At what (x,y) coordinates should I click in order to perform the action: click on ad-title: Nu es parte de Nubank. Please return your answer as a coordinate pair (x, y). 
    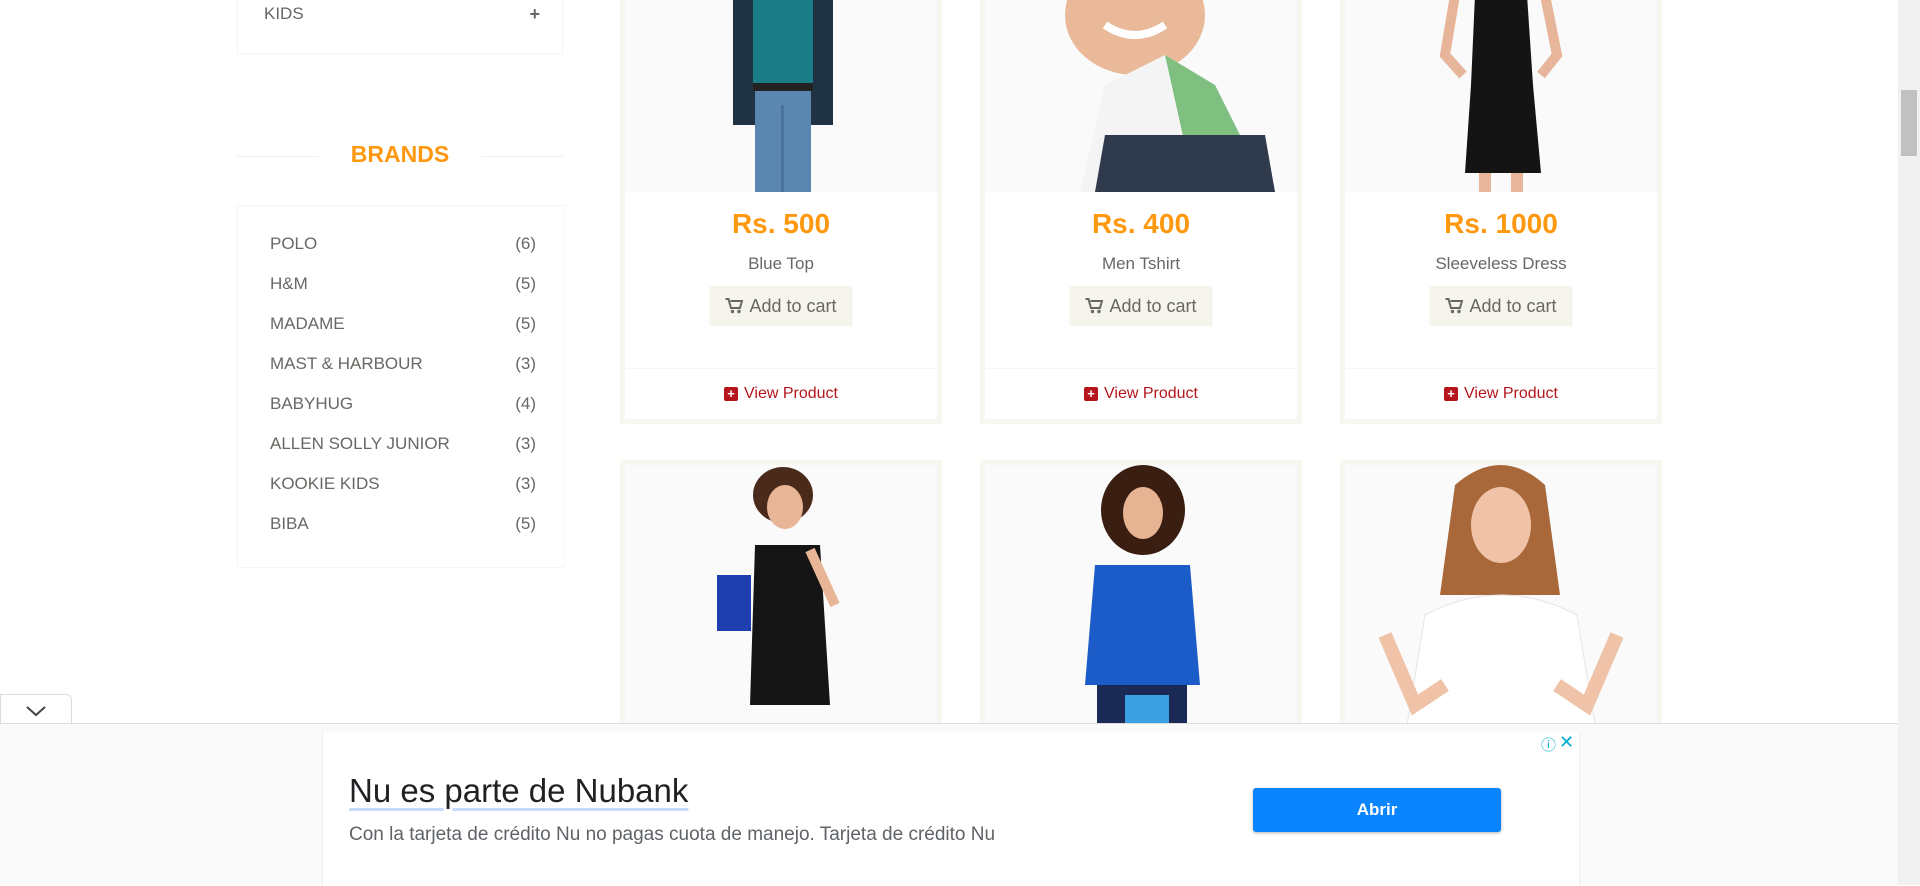
    Looking at the image, I should click on (518, 791).